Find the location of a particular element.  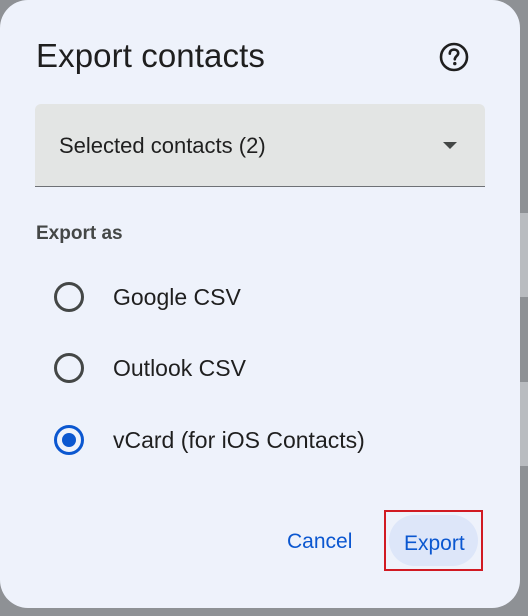

option-label: Google CSV is located at coordinates (177, 297).